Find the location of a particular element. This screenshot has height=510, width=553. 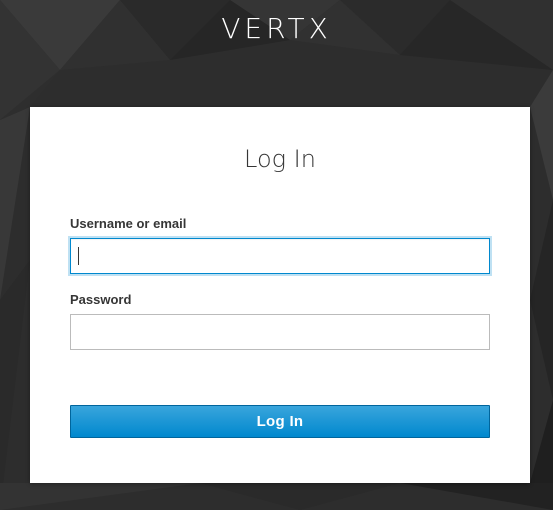

password-label: Password is located at coordinates (101, 299).